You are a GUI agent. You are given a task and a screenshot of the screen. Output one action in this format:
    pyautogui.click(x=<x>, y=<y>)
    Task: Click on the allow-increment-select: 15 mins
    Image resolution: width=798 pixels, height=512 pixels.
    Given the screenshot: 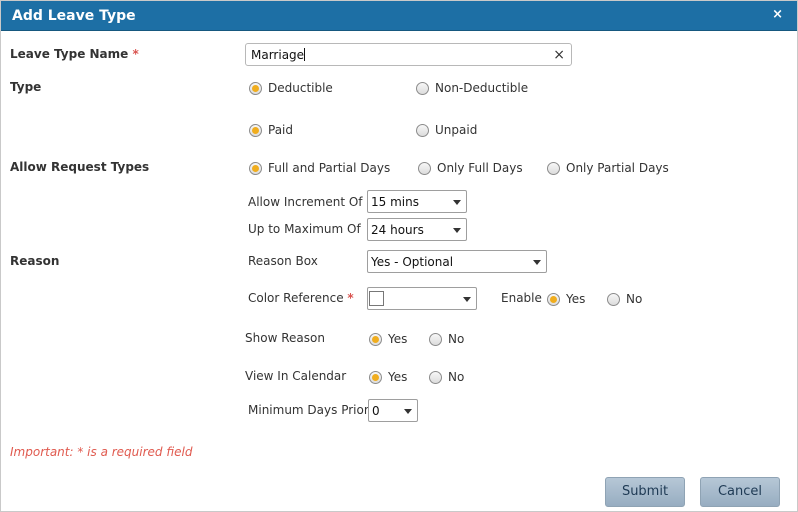 What is the action you would take?
    pyautogui.click(x=417, y=201)
    